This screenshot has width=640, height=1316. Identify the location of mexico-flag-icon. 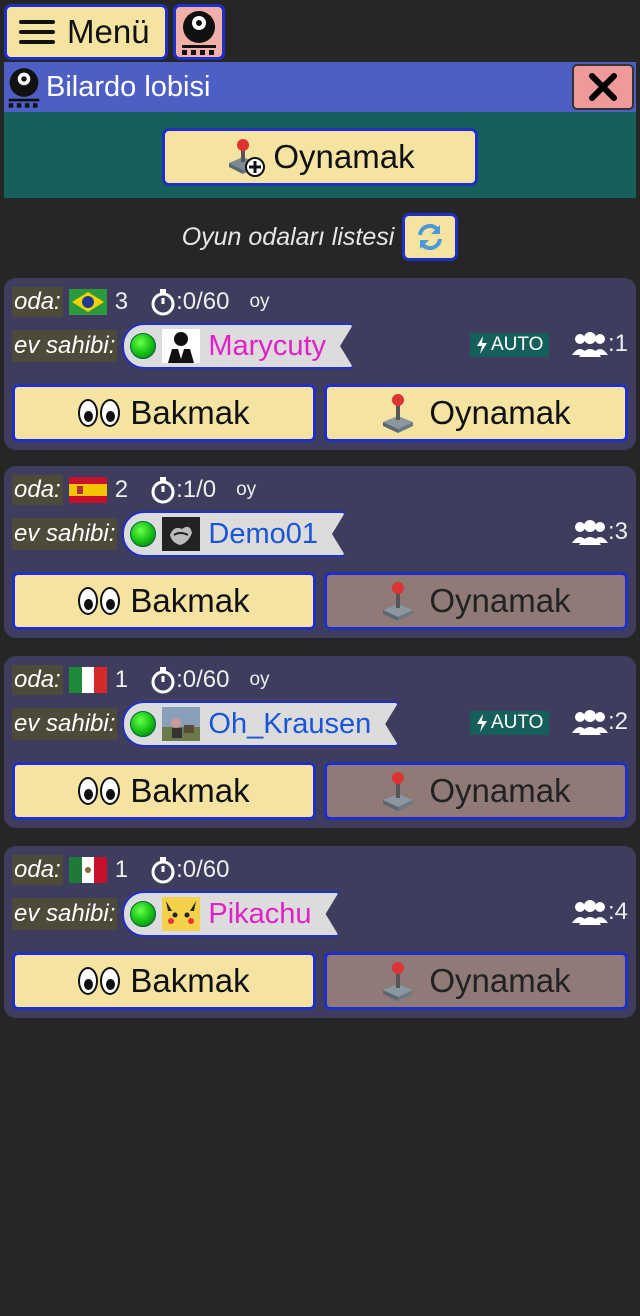
(87, 870).